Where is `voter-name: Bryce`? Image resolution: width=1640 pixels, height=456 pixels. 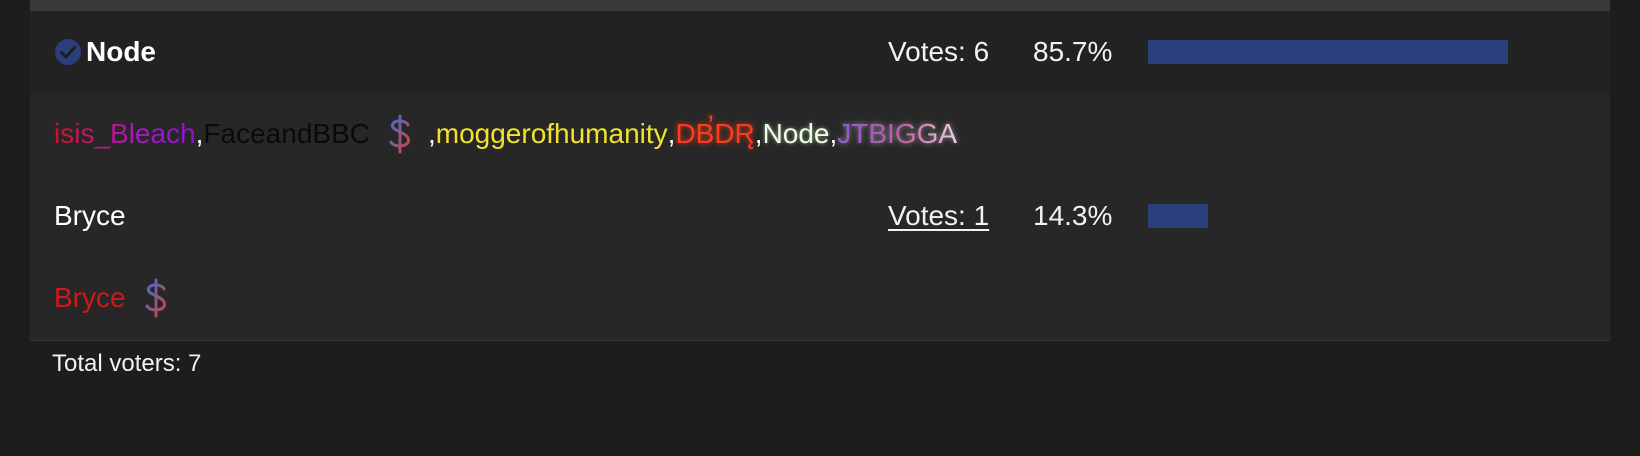 voter-name: Bryce is located at coordinates (90, 298).